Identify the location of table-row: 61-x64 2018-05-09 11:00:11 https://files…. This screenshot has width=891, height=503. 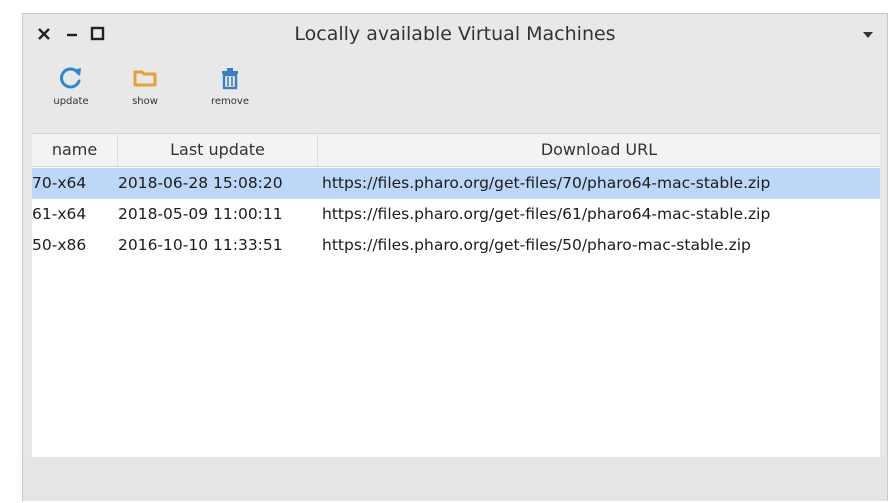
(456, 214).